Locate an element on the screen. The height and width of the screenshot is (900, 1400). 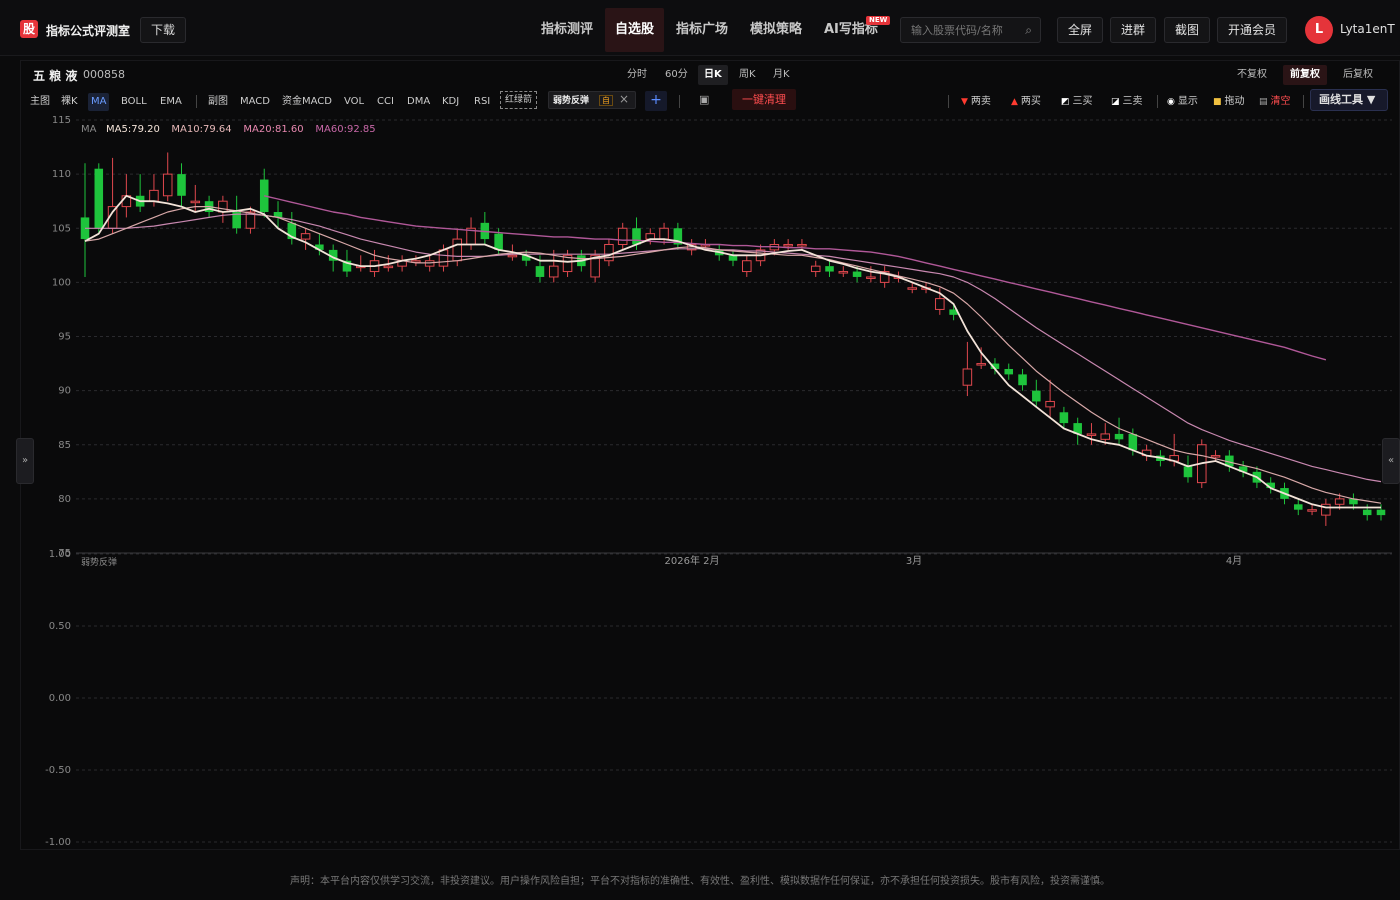
sub-y-tick-label: 1.00 is located at coordinates (60, 554).